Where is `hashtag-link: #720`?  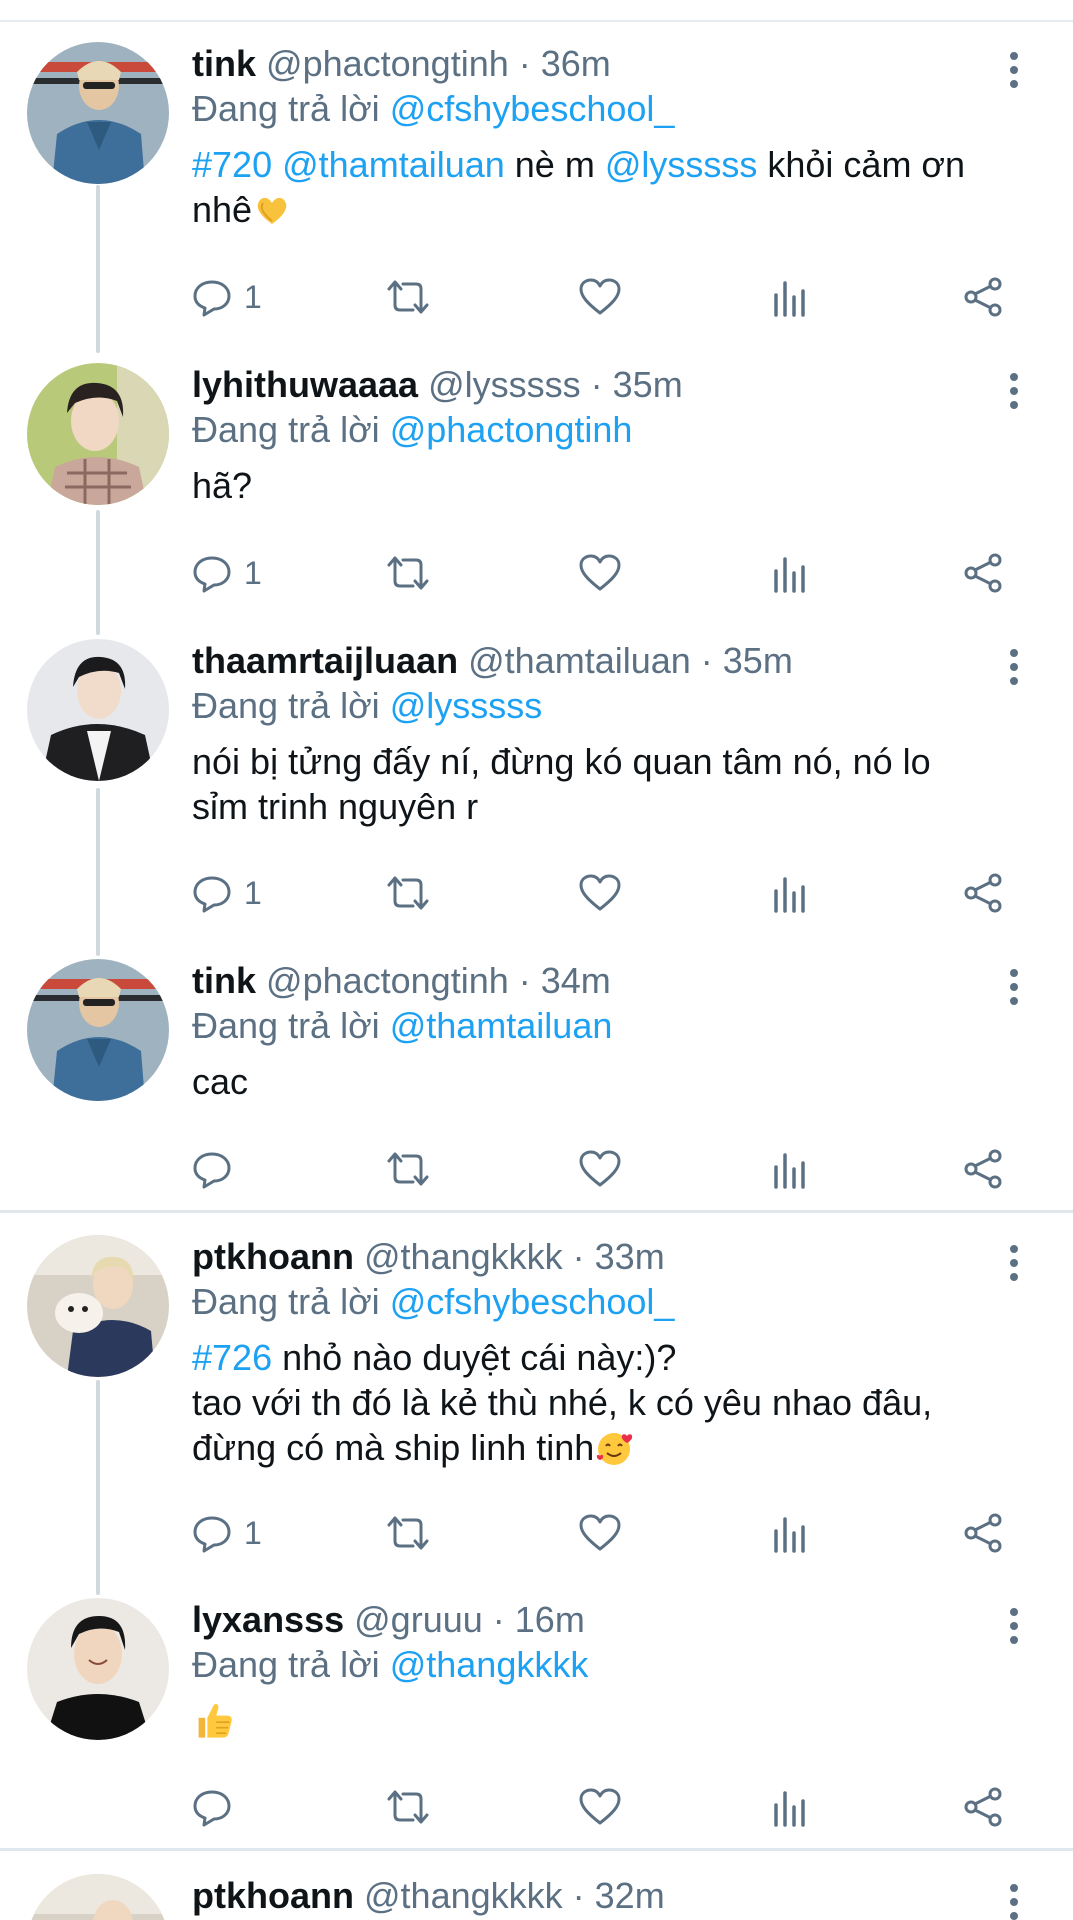
hashtag-link: #720 is located at coordinates (232, 164).